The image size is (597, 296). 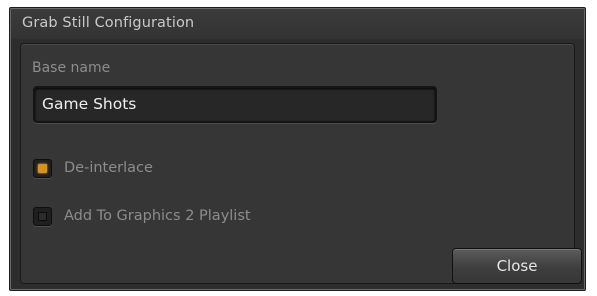 What do you see at coordinates (157, 216) in the screenshot?
I see `add-to-graphics-playlist-label: Add To Graphics 2 Playlist` at bounding box center [157, 216].